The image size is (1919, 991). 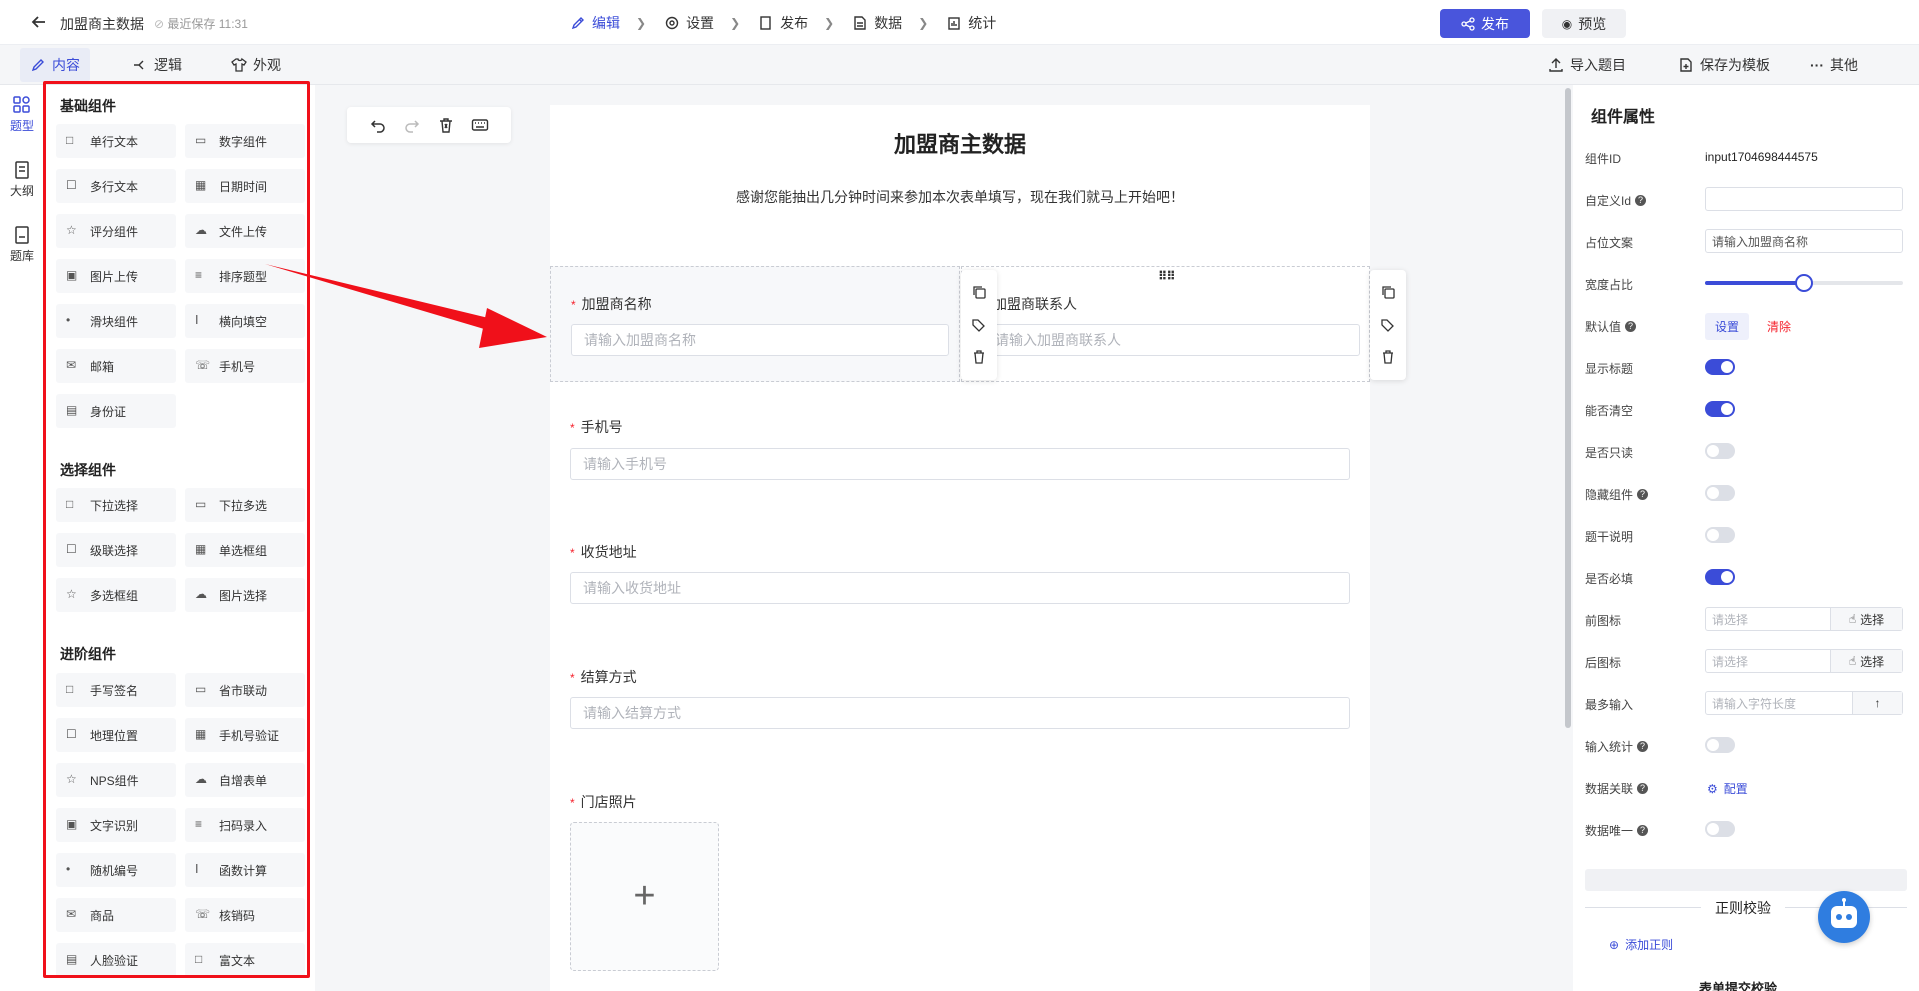 What do you see at coordinates (245, 690) in the screenshot?
I see `component-adv-1: ▭ 省市联动` at bounding box center [245, 690].